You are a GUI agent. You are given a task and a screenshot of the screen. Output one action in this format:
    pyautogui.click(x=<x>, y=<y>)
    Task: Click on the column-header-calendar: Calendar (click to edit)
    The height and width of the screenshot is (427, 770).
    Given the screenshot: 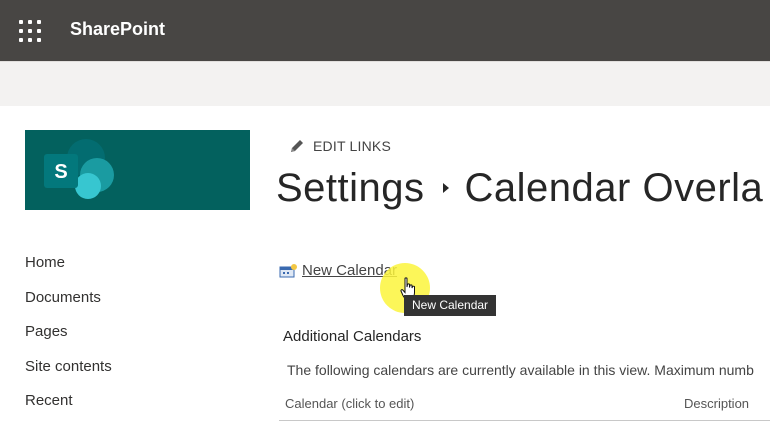 What is the action you would take?
    pyautogui.click(x=349, y=403)
    